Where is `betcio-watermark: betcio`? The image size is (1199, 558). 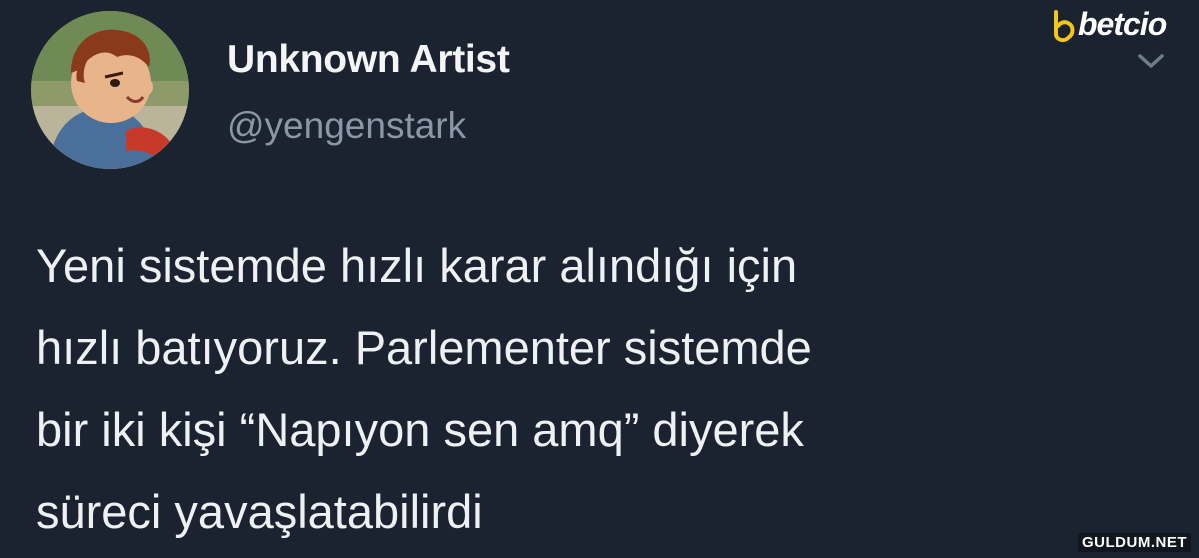 betcio-watermark: betcio is located at coordinates (1120, 25).